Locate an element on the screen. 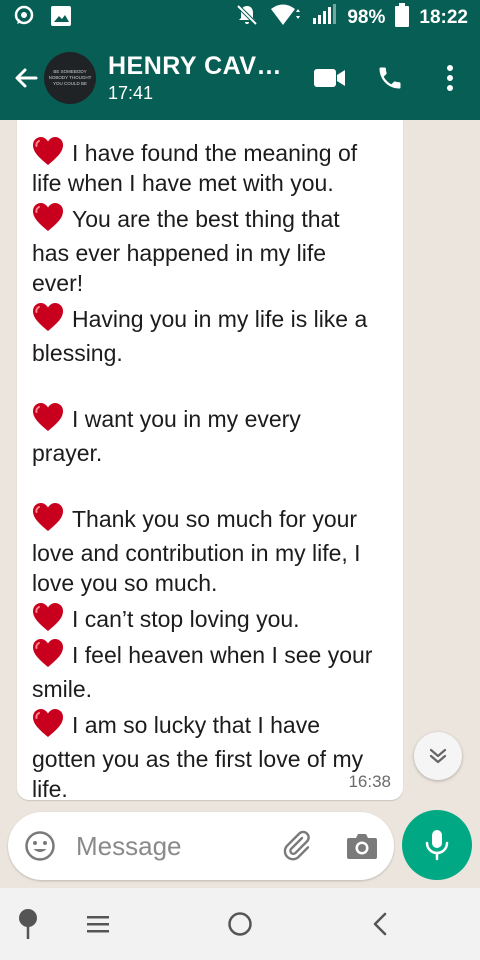  message-line: life. is located at coordinates (50, 789).